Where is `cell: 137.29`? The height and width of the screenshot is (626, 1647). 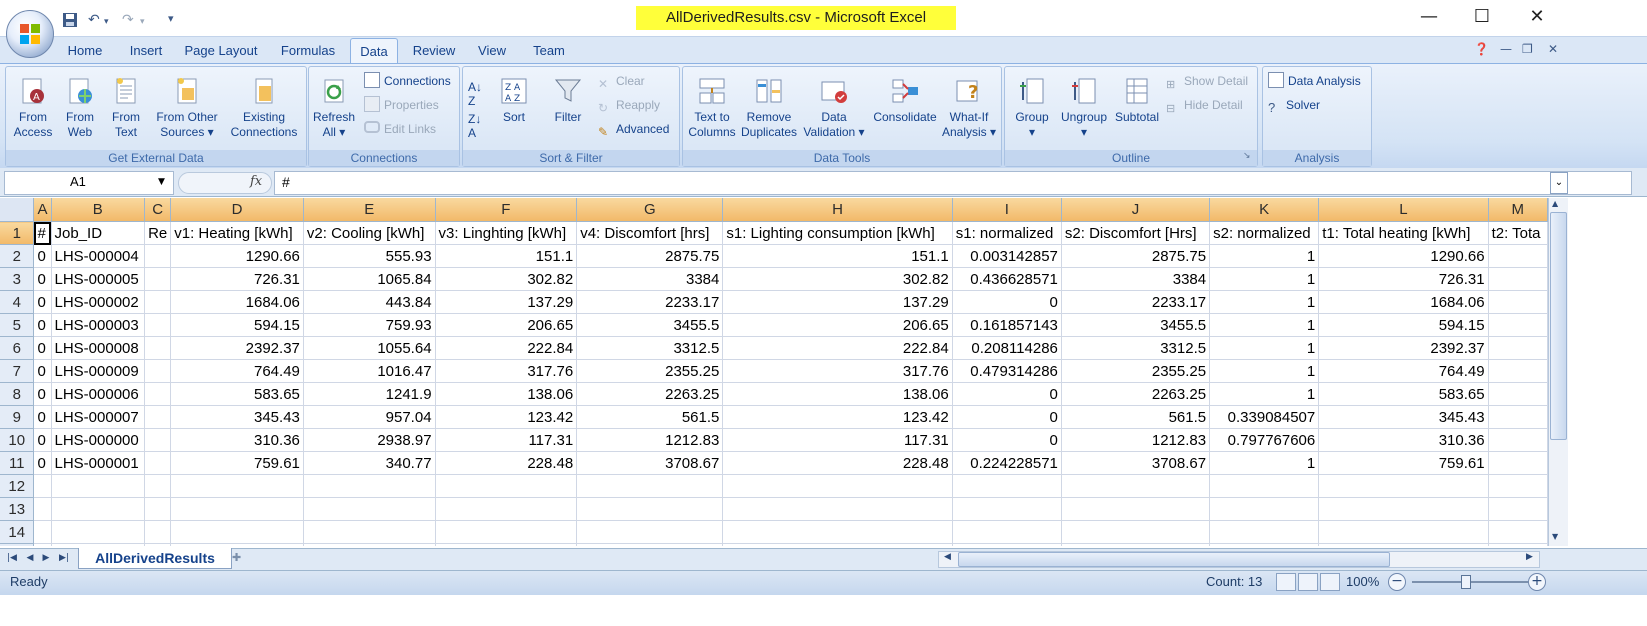 cell: 137.29 is located at coordinates (837, 302).